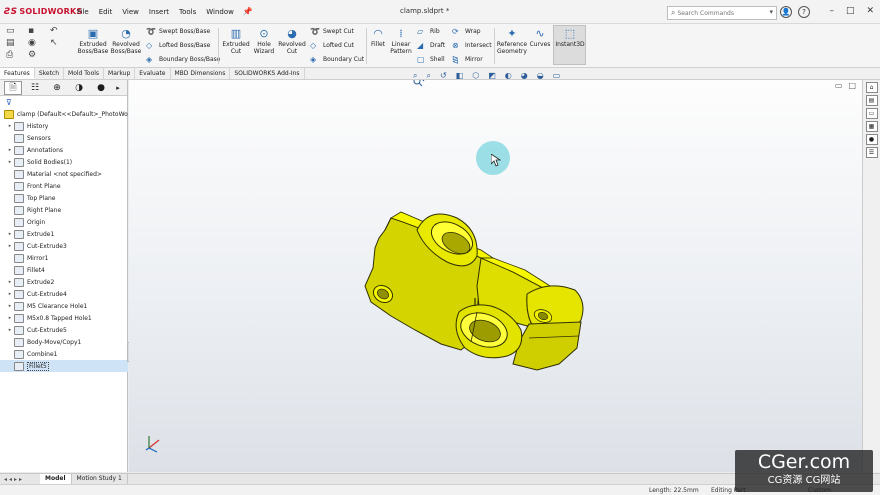 This screenshot has width=880, height=495. Describe the element at coordinates (428, 76) in the screenshot. I see `zoom-to-area-icon: ⌕` at that location.